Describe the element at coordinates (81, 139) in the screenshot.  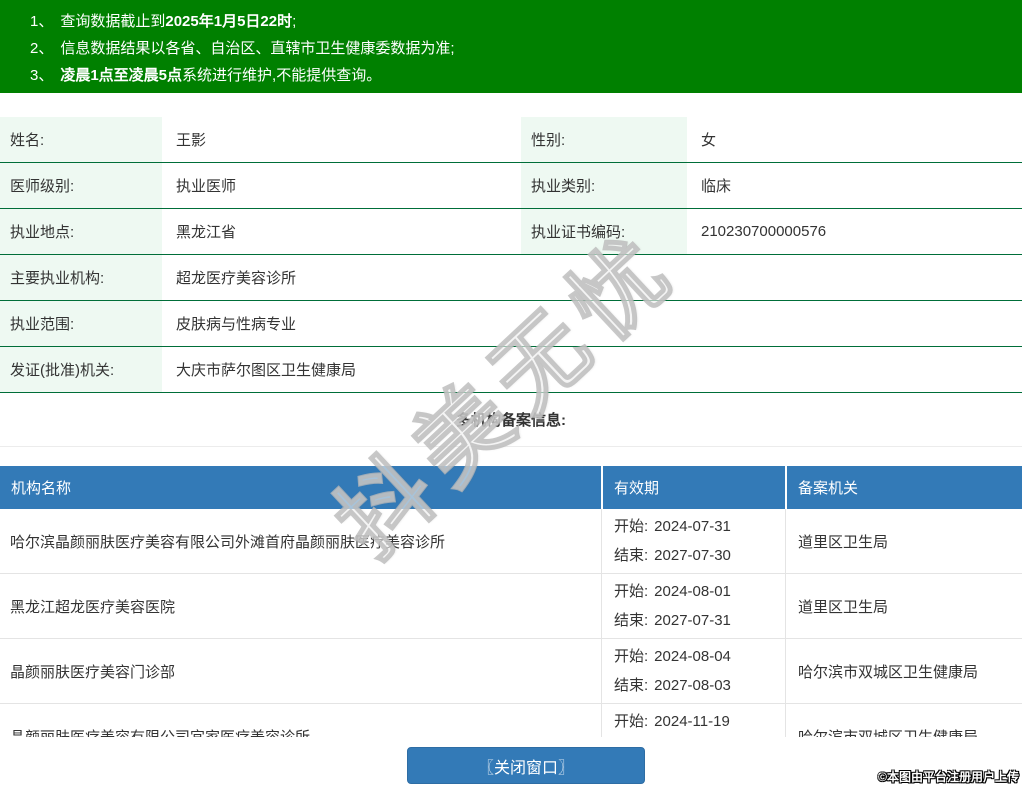
I see `field-label: 姓名:` at that location.